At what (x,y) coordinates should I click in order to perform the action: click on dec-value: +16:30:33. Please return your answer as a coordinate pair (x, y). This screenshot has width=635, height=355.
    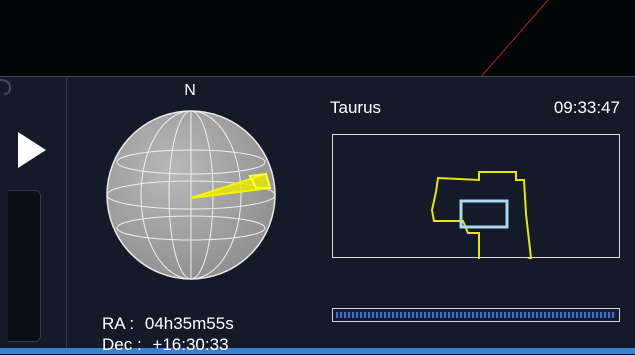
    Looking at the image, I should click on (190, 344).